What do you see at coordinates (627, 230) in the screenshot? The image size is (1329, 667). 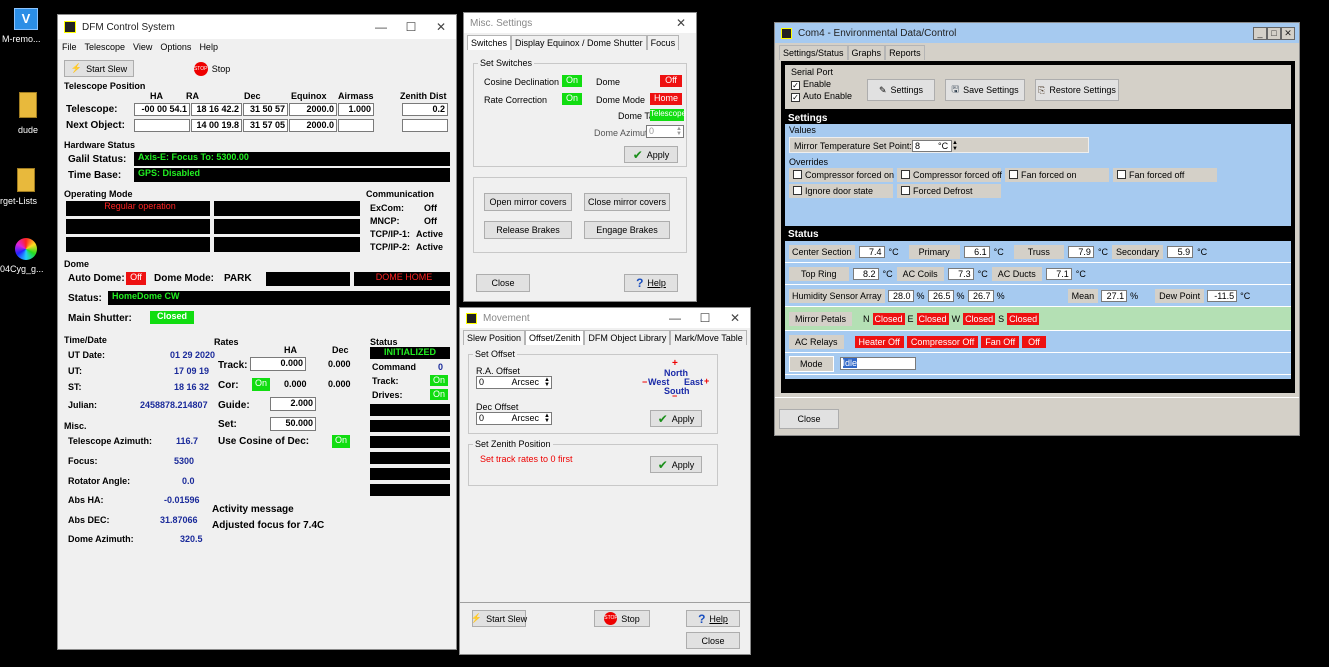 I see `engage-brakes-button: Engage Brakes` at bounding box center [627, 230].